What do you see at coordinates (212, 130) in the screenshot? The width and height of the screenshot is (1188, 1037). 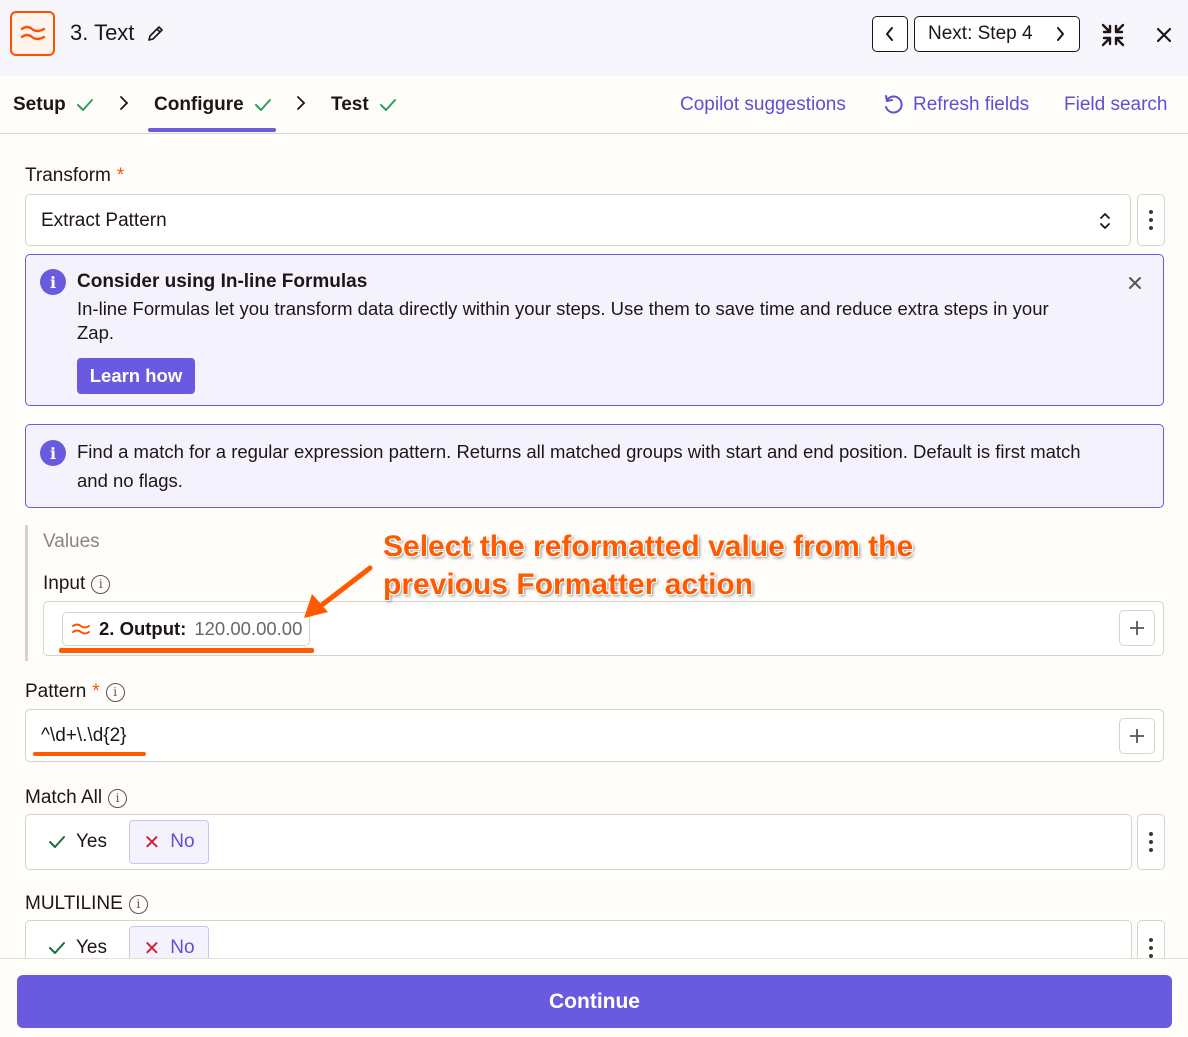 I see `active-tab-indicator` at bounding box center [212, 130].